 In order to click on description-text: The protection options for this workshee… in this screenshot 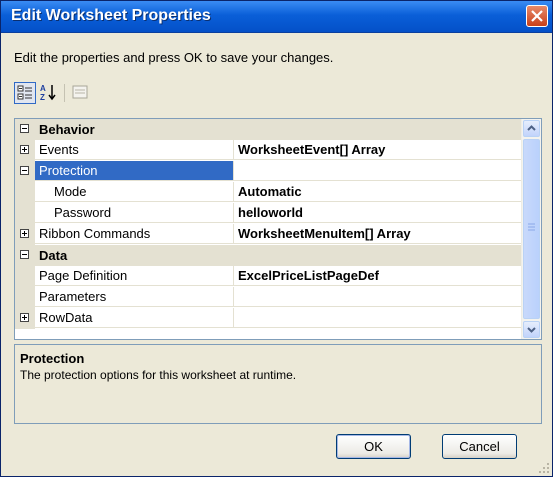, I will do `click(158, 375)`.